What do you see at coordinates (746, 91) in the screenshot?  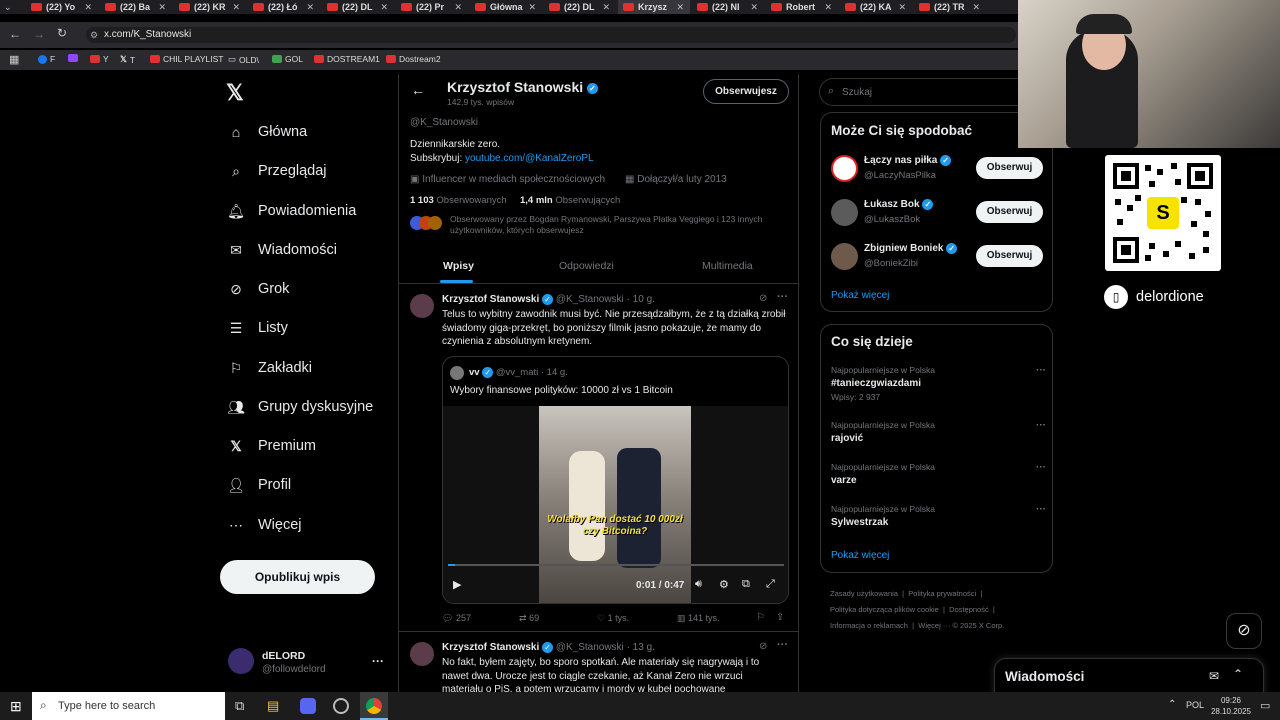 I see `following-button: Obserwujesz` at bounding box center [746, 91].